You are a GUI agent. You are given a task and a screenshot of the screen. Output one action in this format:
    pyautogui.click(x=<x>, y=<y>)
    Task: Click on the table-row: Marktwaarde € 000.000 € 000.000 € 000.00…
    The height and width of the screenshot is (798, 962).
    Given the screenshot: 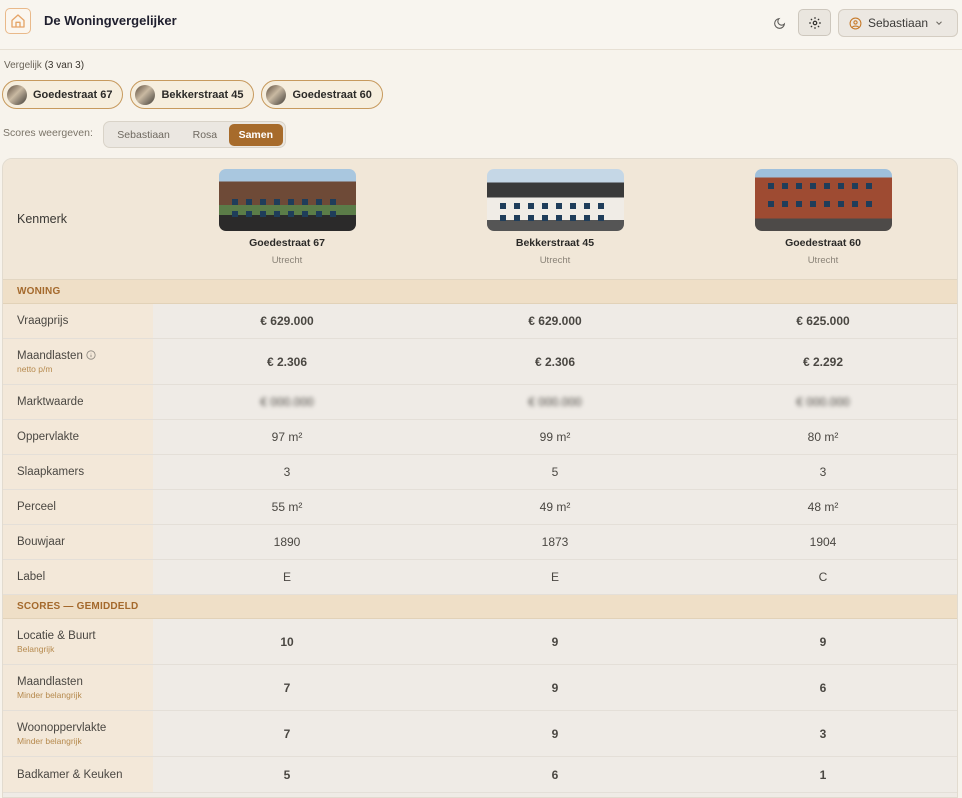 What is the action you would take?
    pyautogui.click(x=480, y=402)
    